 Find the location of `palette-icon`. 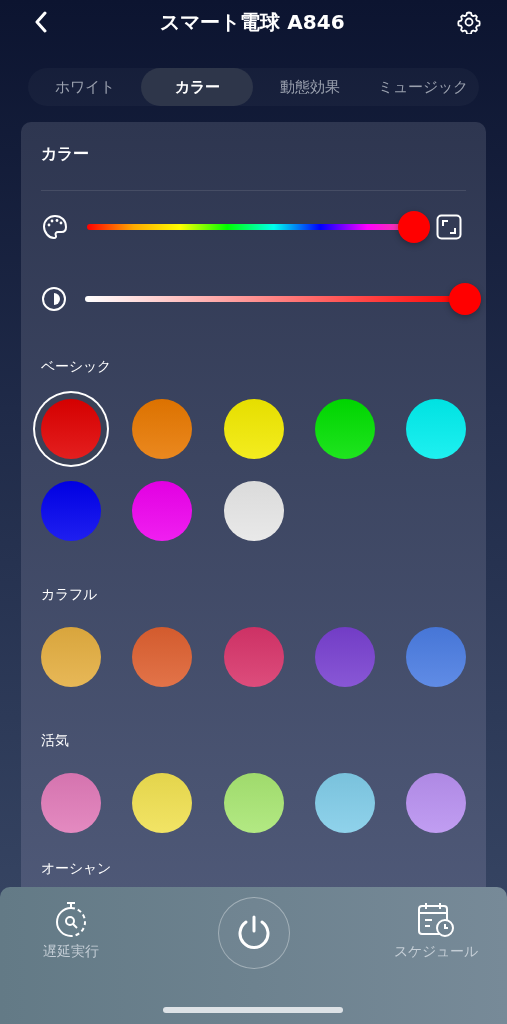

palette-icon is located at coordinates (55, 227).